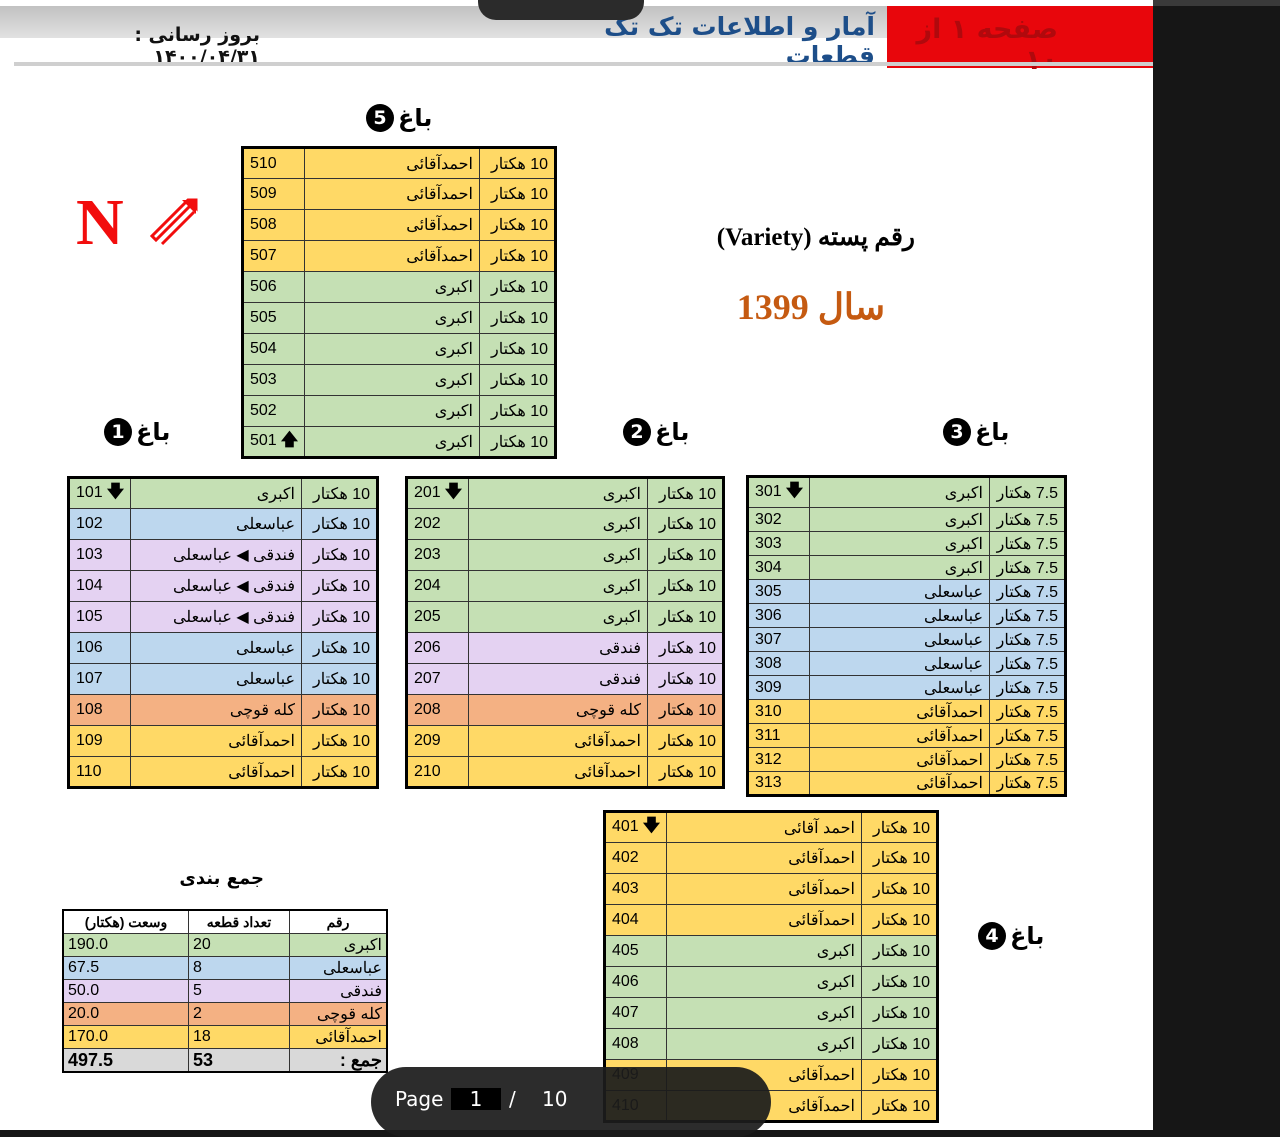 The width and height of the screenshot is (1280, 1137). Describe the element at coordinates (778, 783) in the screenshot. I see `plot-id: 313` at that location.